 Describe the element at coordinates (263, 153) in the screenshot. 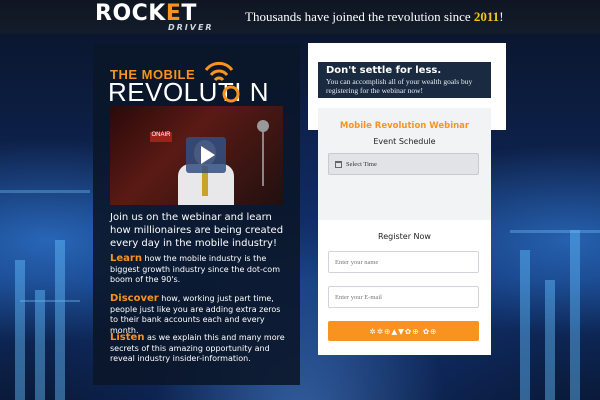

I see `lamp-decor` at that location.